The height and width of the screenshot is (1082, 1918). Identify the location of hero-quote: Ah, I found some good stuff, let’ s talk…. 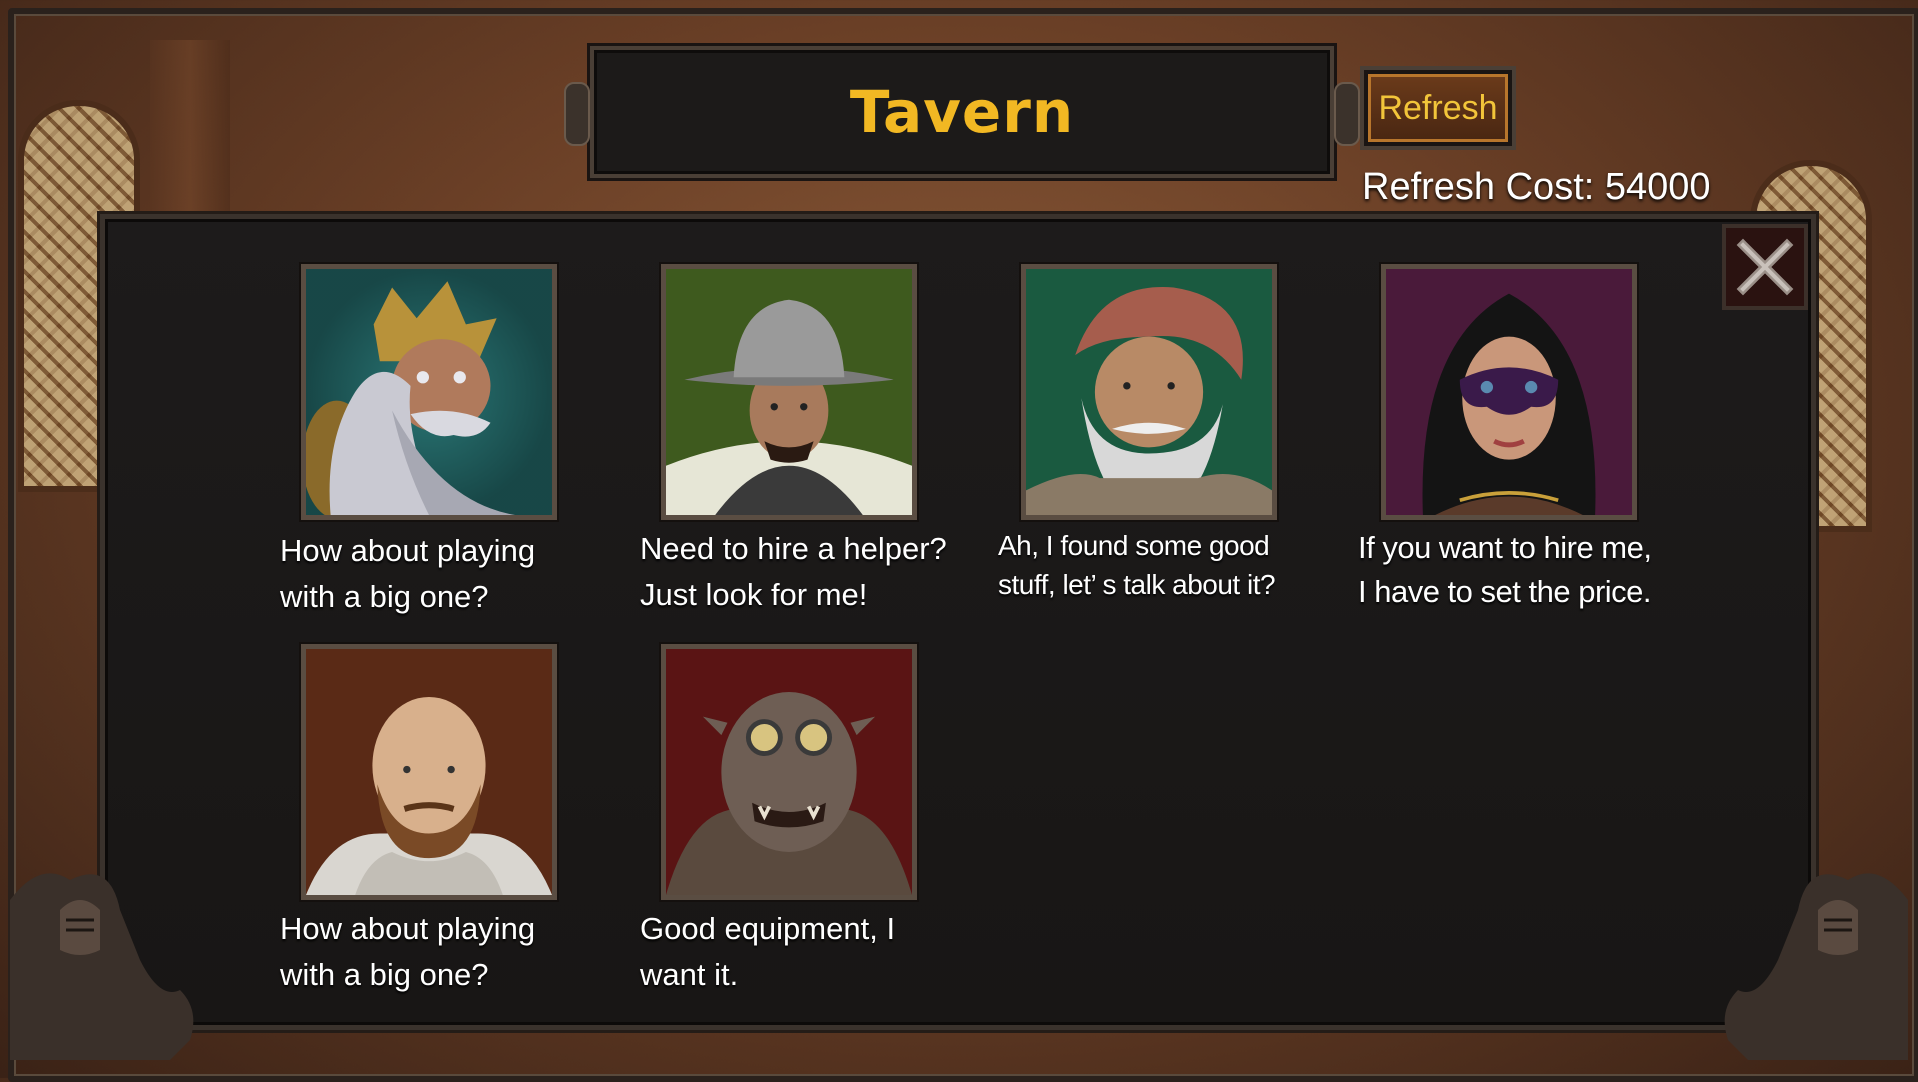
(1137, 565).